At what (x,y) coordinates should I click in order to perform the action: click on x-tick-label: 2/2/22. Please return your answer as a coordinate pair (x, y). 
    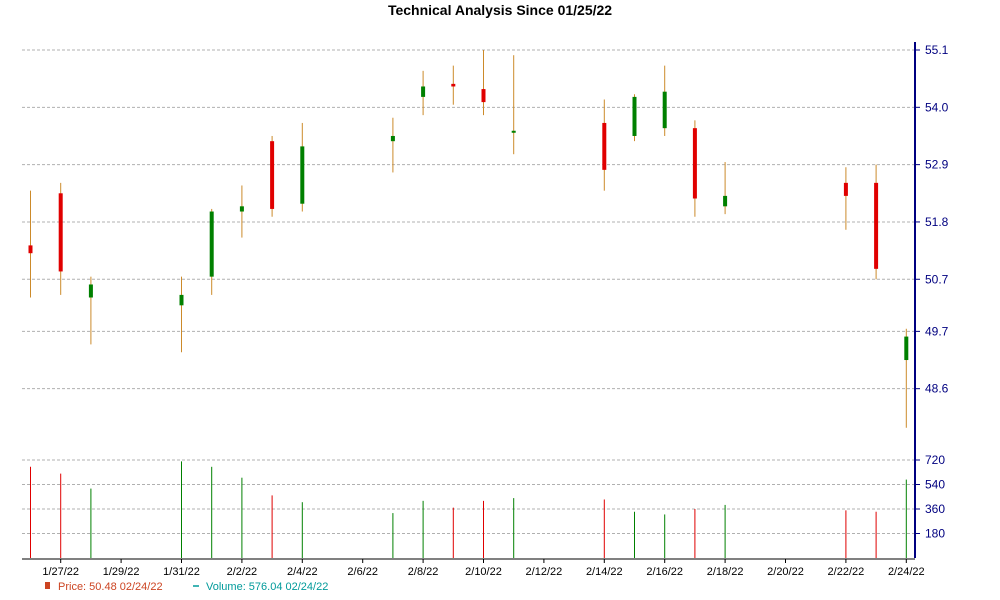
    Looking at the image, I should click on (242, 572).